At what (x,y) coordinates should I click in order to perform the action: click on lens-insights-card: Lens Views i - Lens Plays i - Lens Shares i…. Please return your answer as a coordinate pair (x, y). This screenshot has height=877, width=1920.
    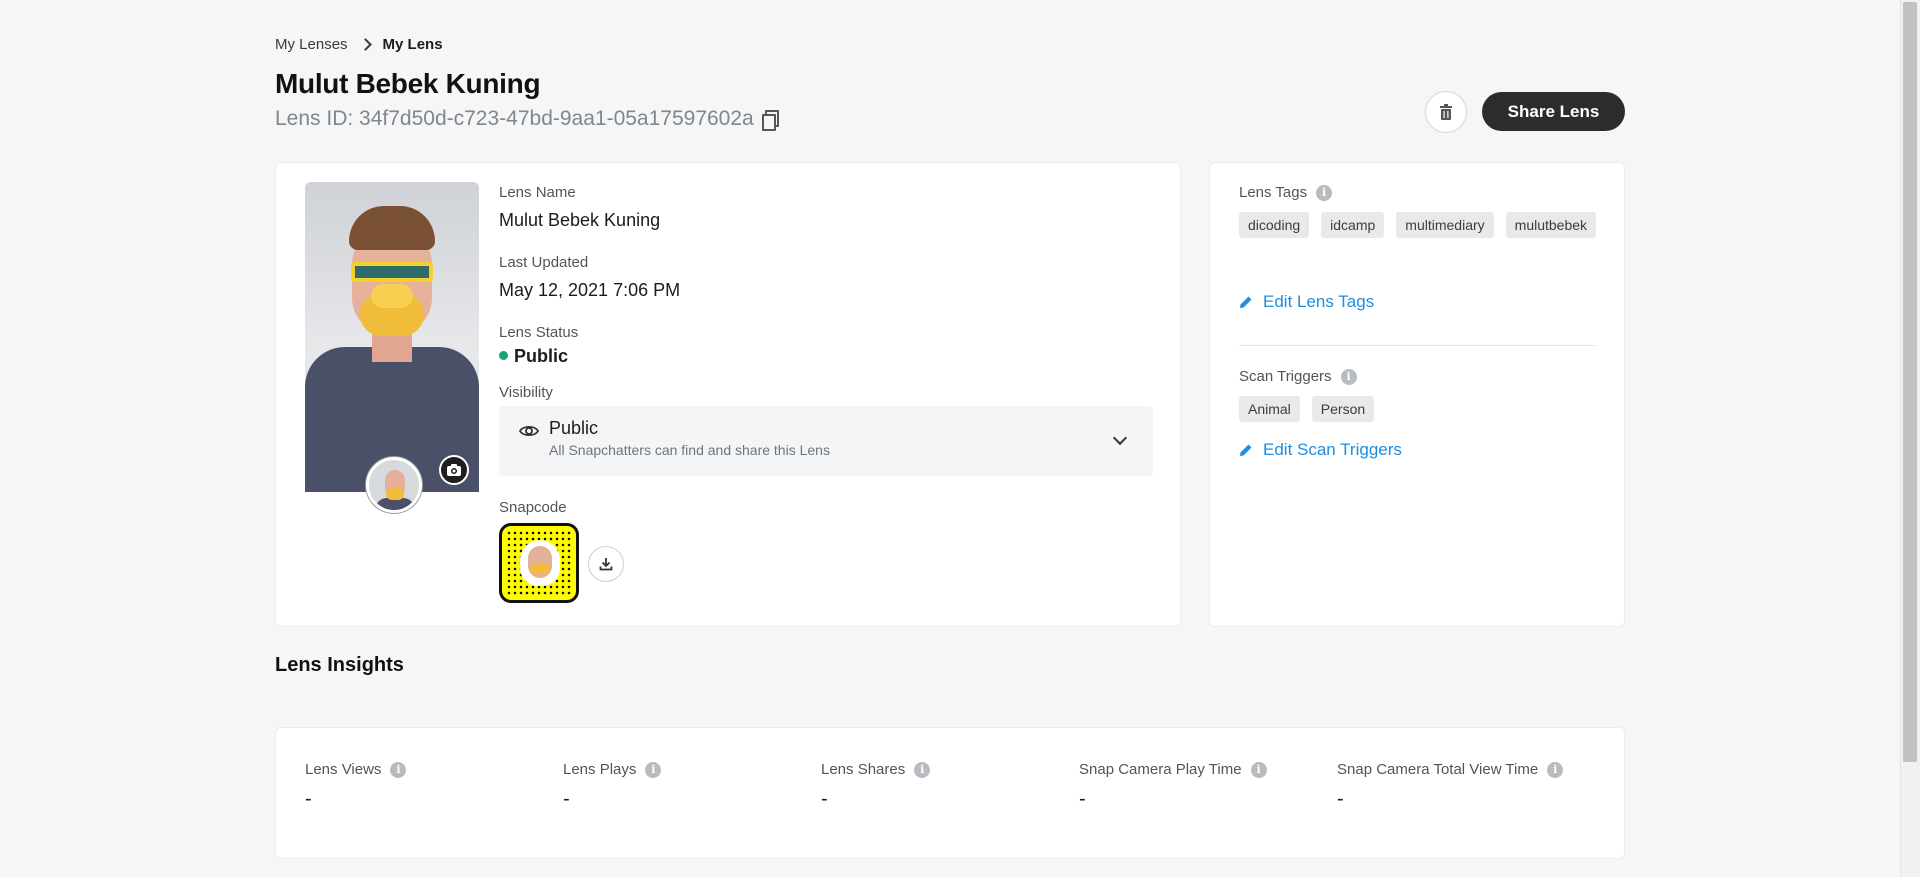
    Looking at the image, I should click on (950, 793).